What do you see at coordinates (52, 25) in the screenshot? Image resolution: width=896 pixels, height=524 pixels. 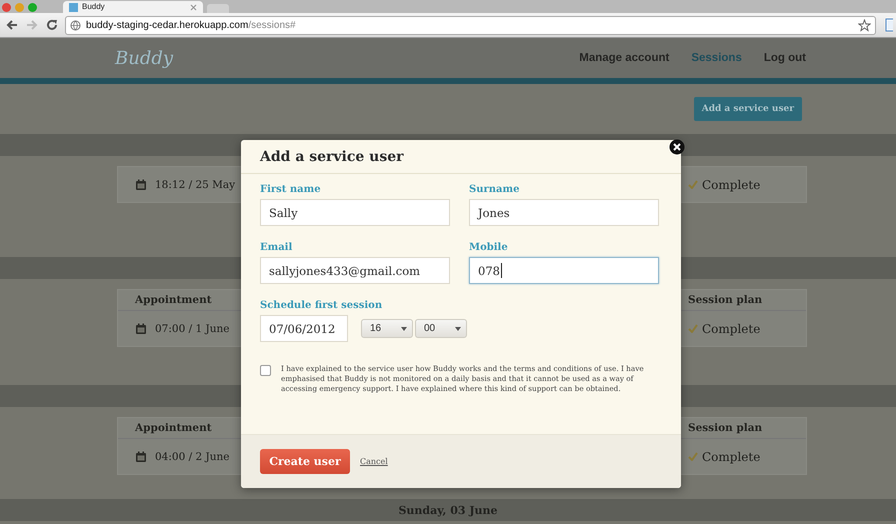 I see `reload-icon` at bounding box center [52, 25].